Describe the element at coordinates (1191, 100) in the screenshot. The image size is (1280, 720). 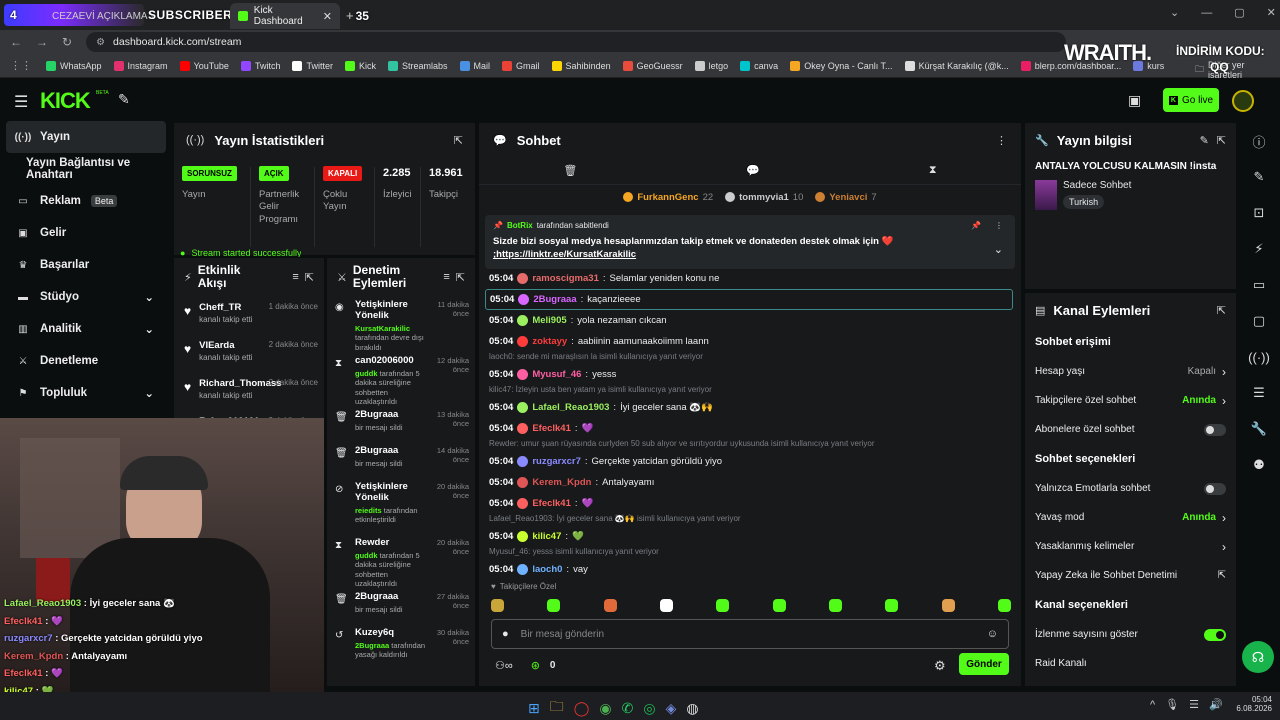
I see `go-live-button: K Go live` at that location.